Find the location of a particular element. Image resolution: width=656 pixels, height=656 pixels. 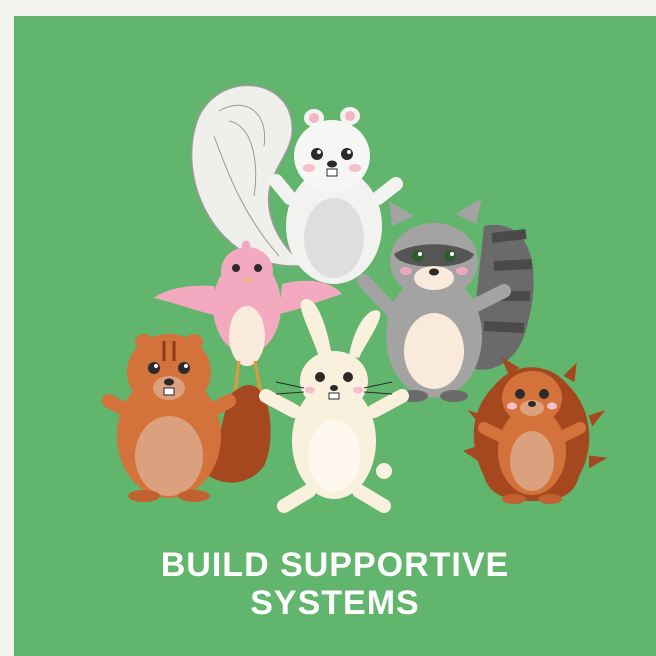

white-squirrel-icon is located at coordinates (296, 184).